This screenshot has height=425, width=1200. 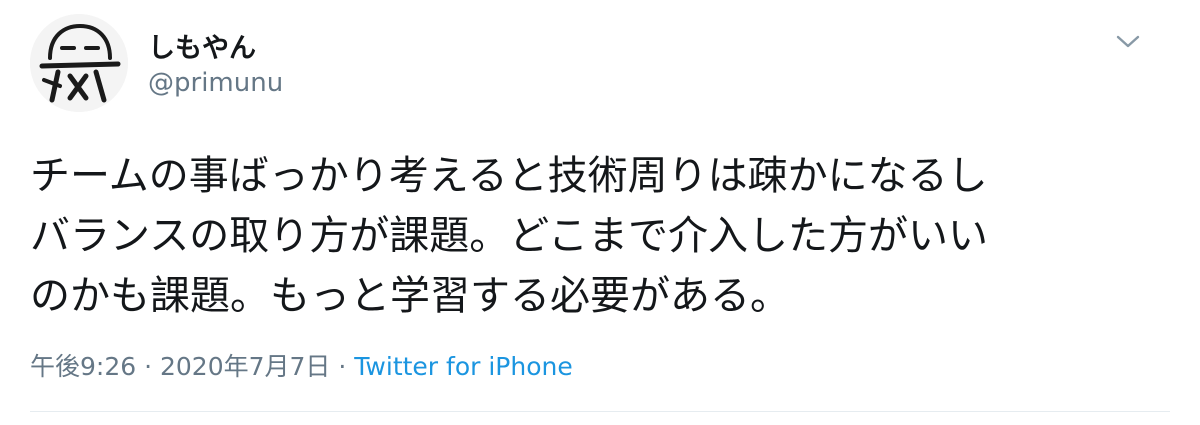 I want to click on tweet-metadata: 午後9:26 · 2020年7月7日 · Twitter for iPhone, so click(x=301, y=365).